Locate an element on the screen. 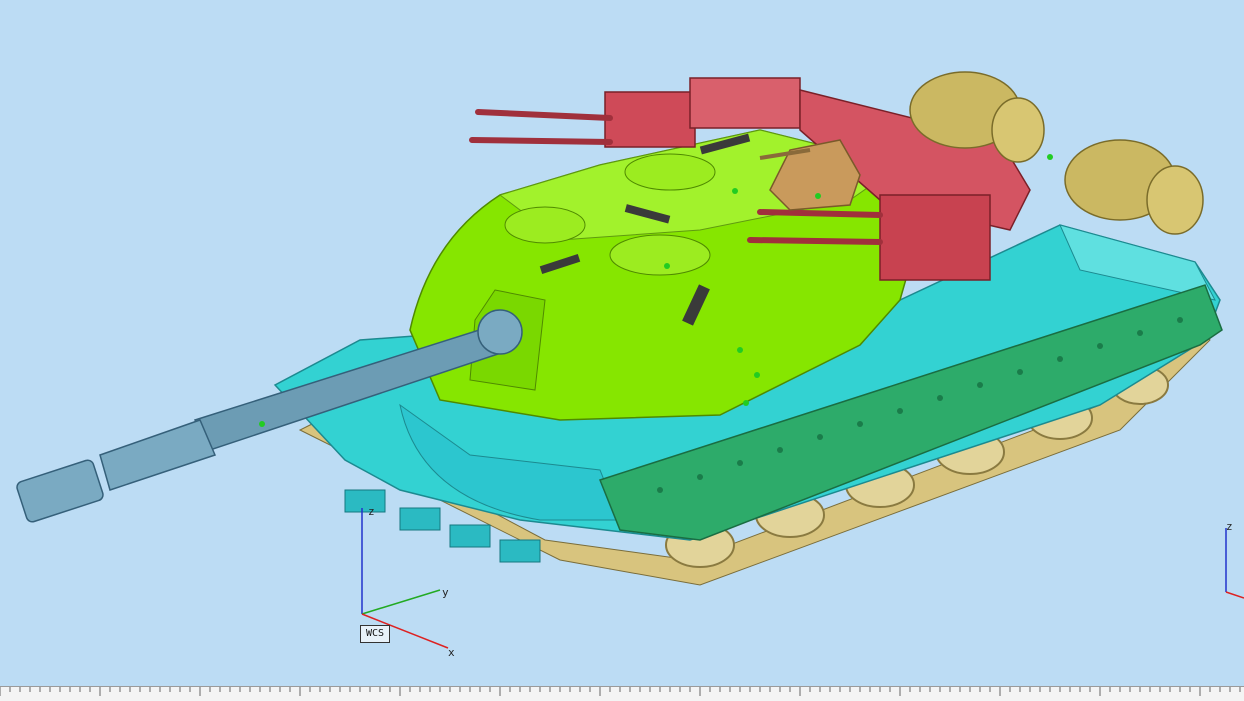  corner-z-axis-label: z is located at coordinates (1229, 526).